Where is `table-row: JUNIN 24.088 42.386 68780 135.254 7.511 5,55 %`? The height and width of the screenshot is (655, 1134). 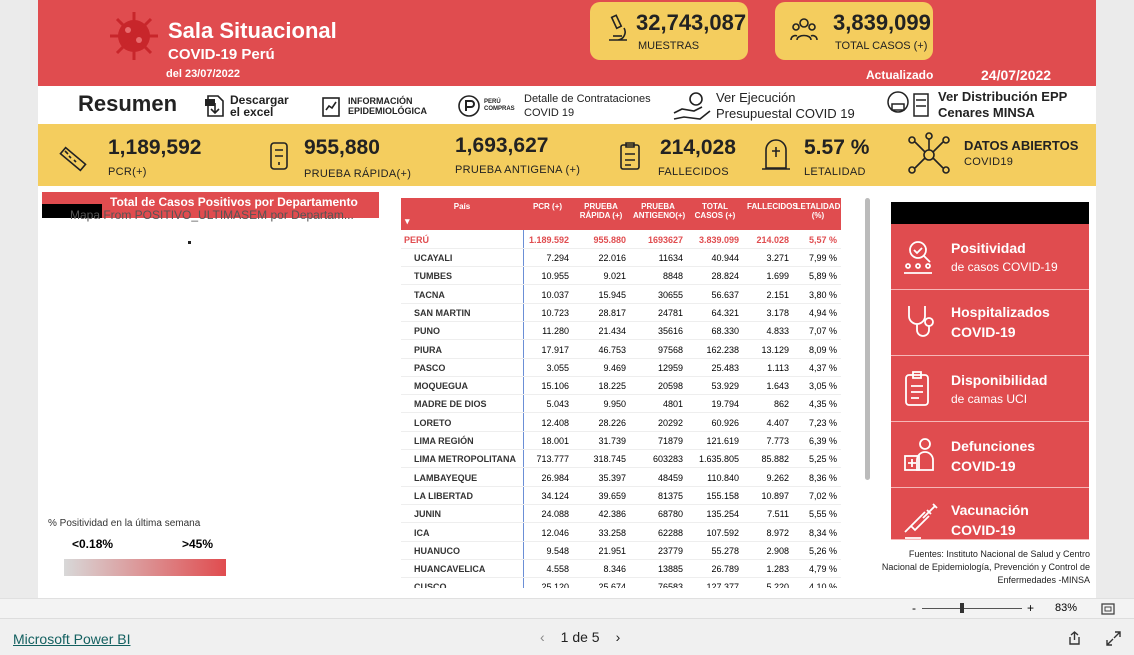
table-row: JUNIN 24.088 42.386 68780 135.254 7.511 5,55 % is located at coordinates (621, 514).